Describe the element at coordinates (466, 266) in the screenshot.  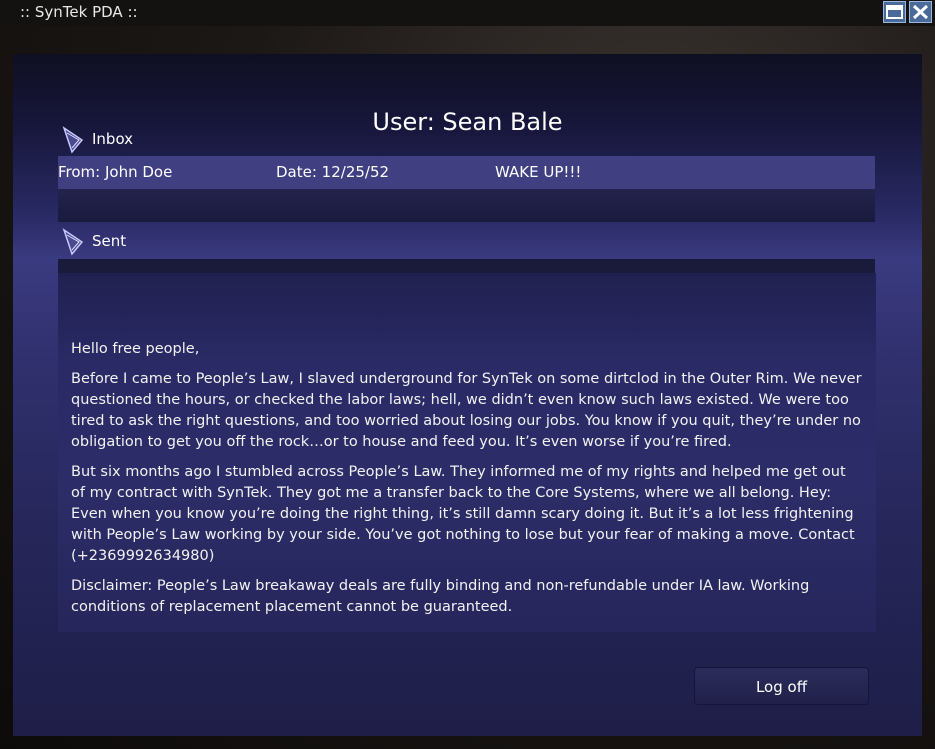
I see `sent-list` at that location.